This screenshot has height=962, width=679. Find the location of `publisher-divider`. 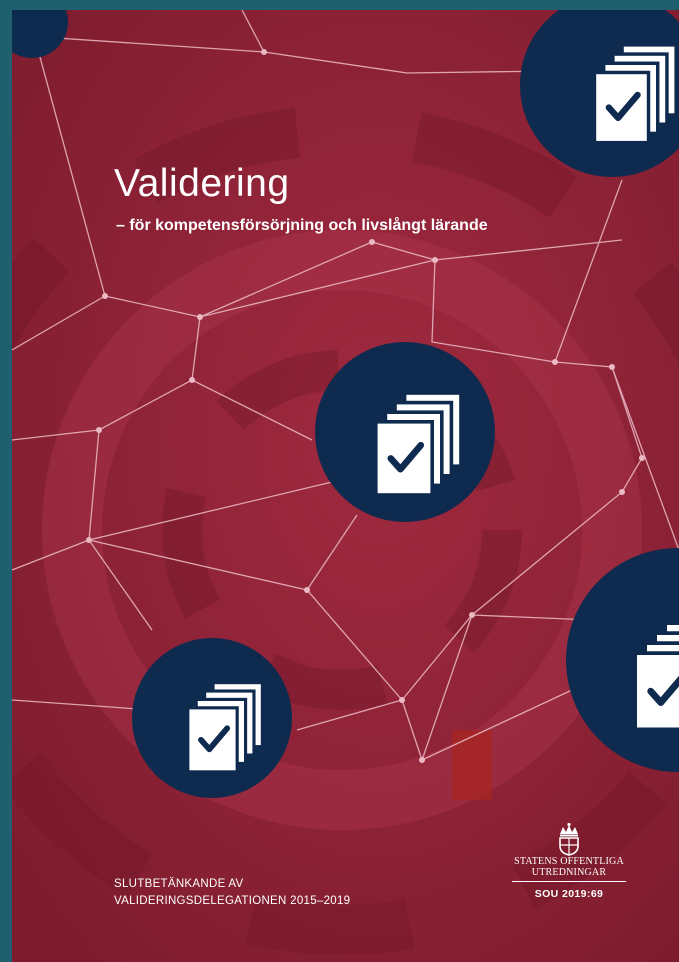

publisher-divider is located at coordinates (569, 881).